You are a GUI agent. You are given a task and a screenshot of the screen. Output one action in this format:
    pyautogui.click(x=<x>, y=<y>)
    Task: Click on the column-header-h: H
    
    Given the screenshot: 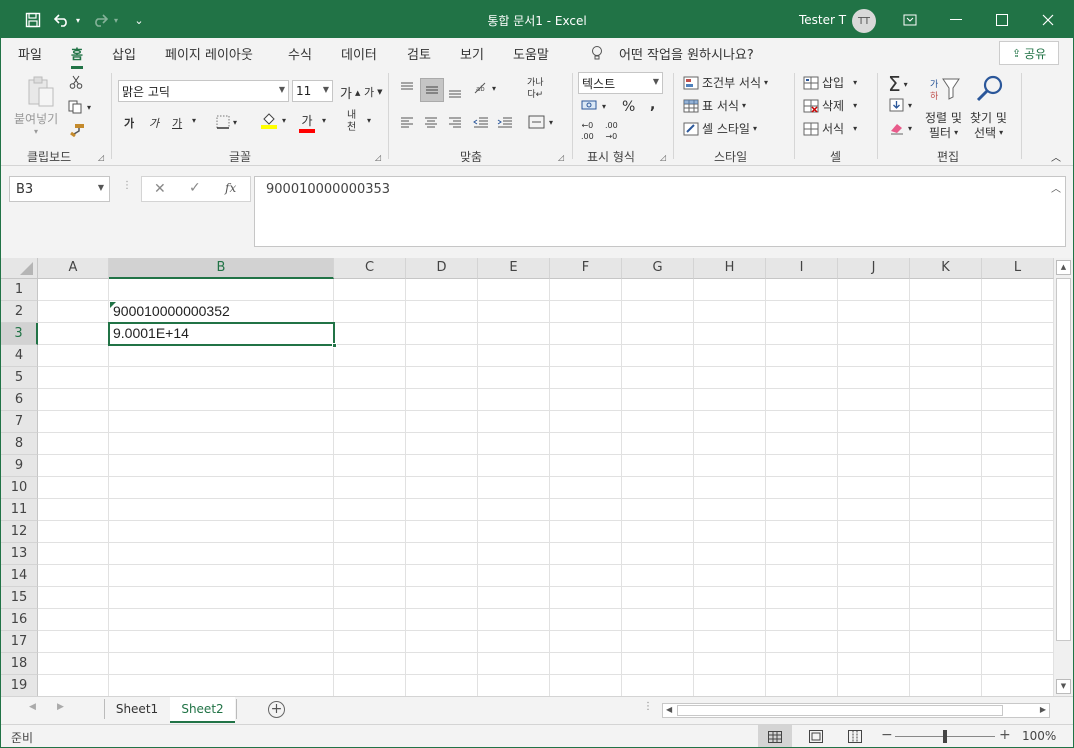 What is the action you would take?
    pyautogui.click(x=730, y=268)
    